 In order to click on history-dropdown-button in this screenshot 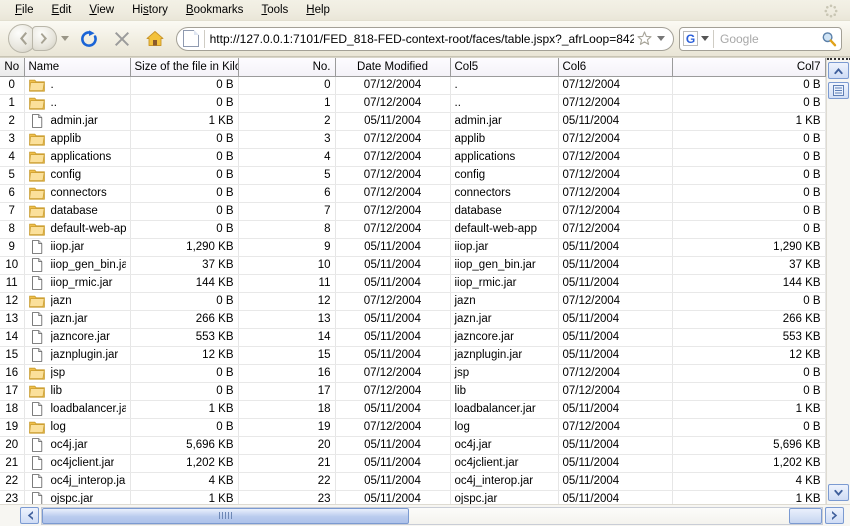, I will do `click(65, 38)`.